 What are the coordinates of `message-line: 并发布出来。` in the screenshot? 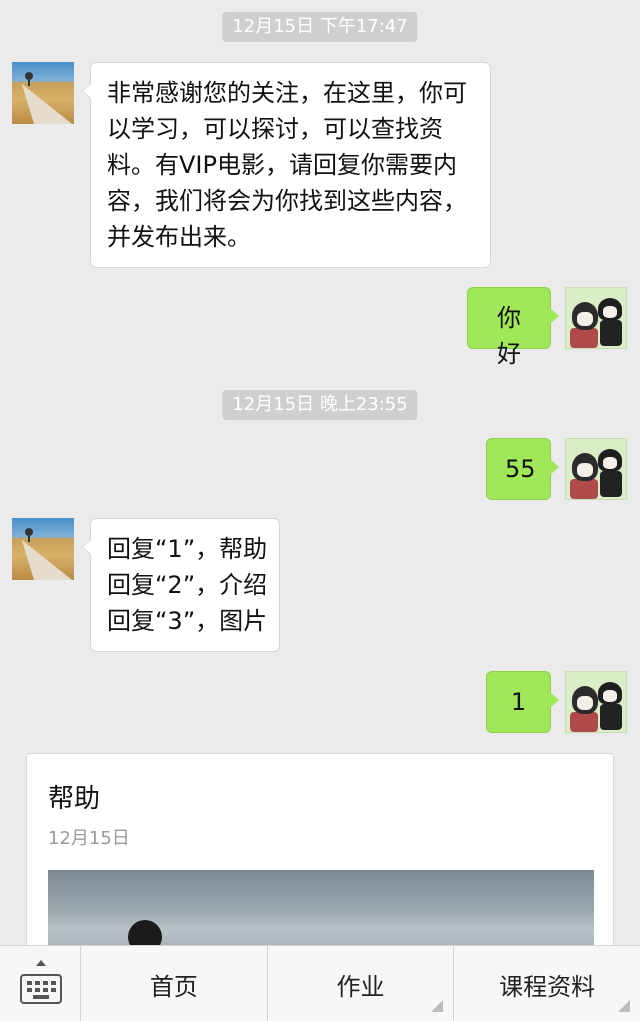 It's located at (179, 237).